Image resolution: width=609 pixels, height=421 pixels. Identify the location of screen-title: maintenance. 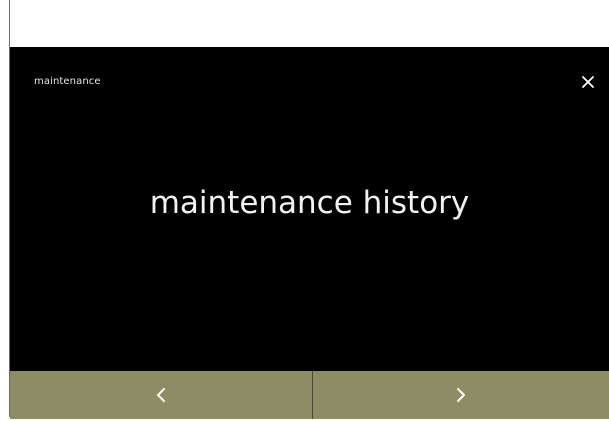
(67, 81).